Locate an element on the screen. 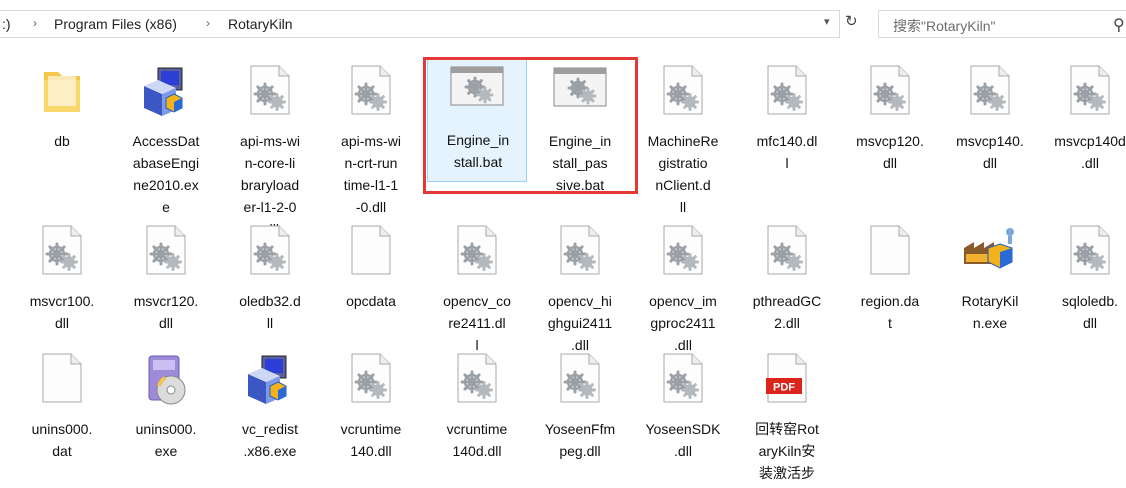  breadcrumb-program-files: Program Files (x86) is located at coordinates (115, 24).